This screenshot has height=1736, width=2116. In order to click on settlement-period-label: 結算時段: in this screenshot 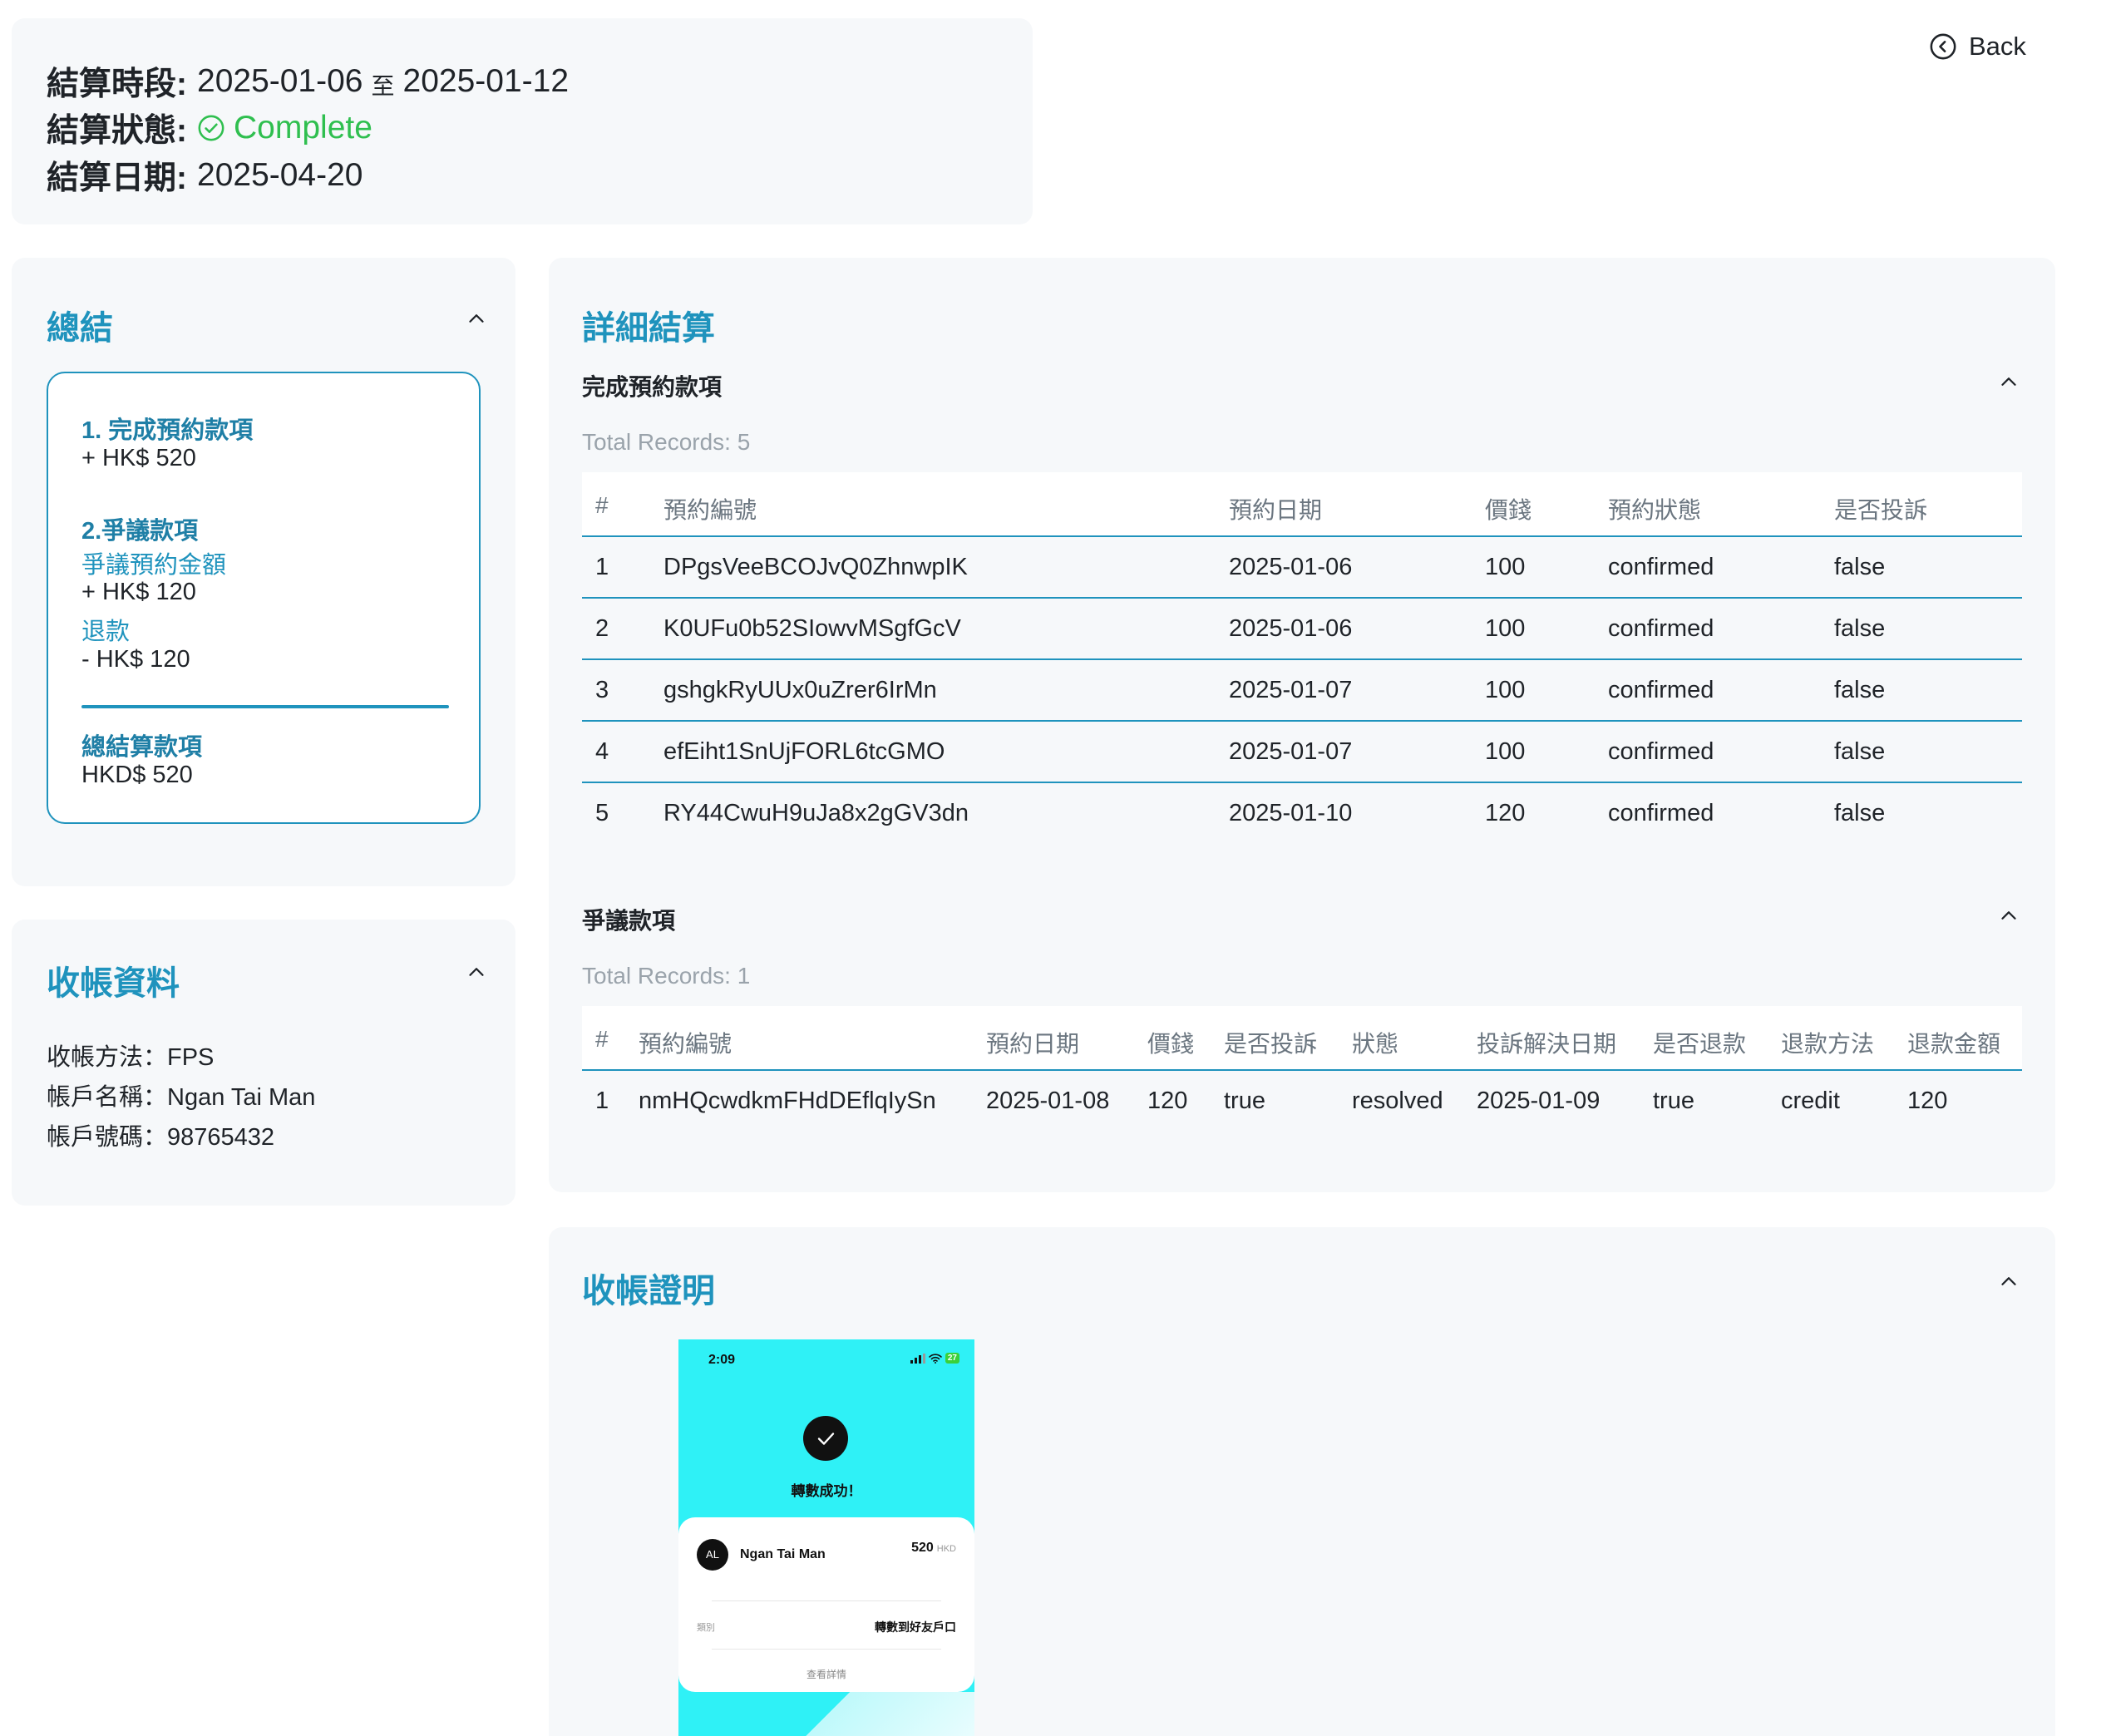, I will do `click(117, 84)`.